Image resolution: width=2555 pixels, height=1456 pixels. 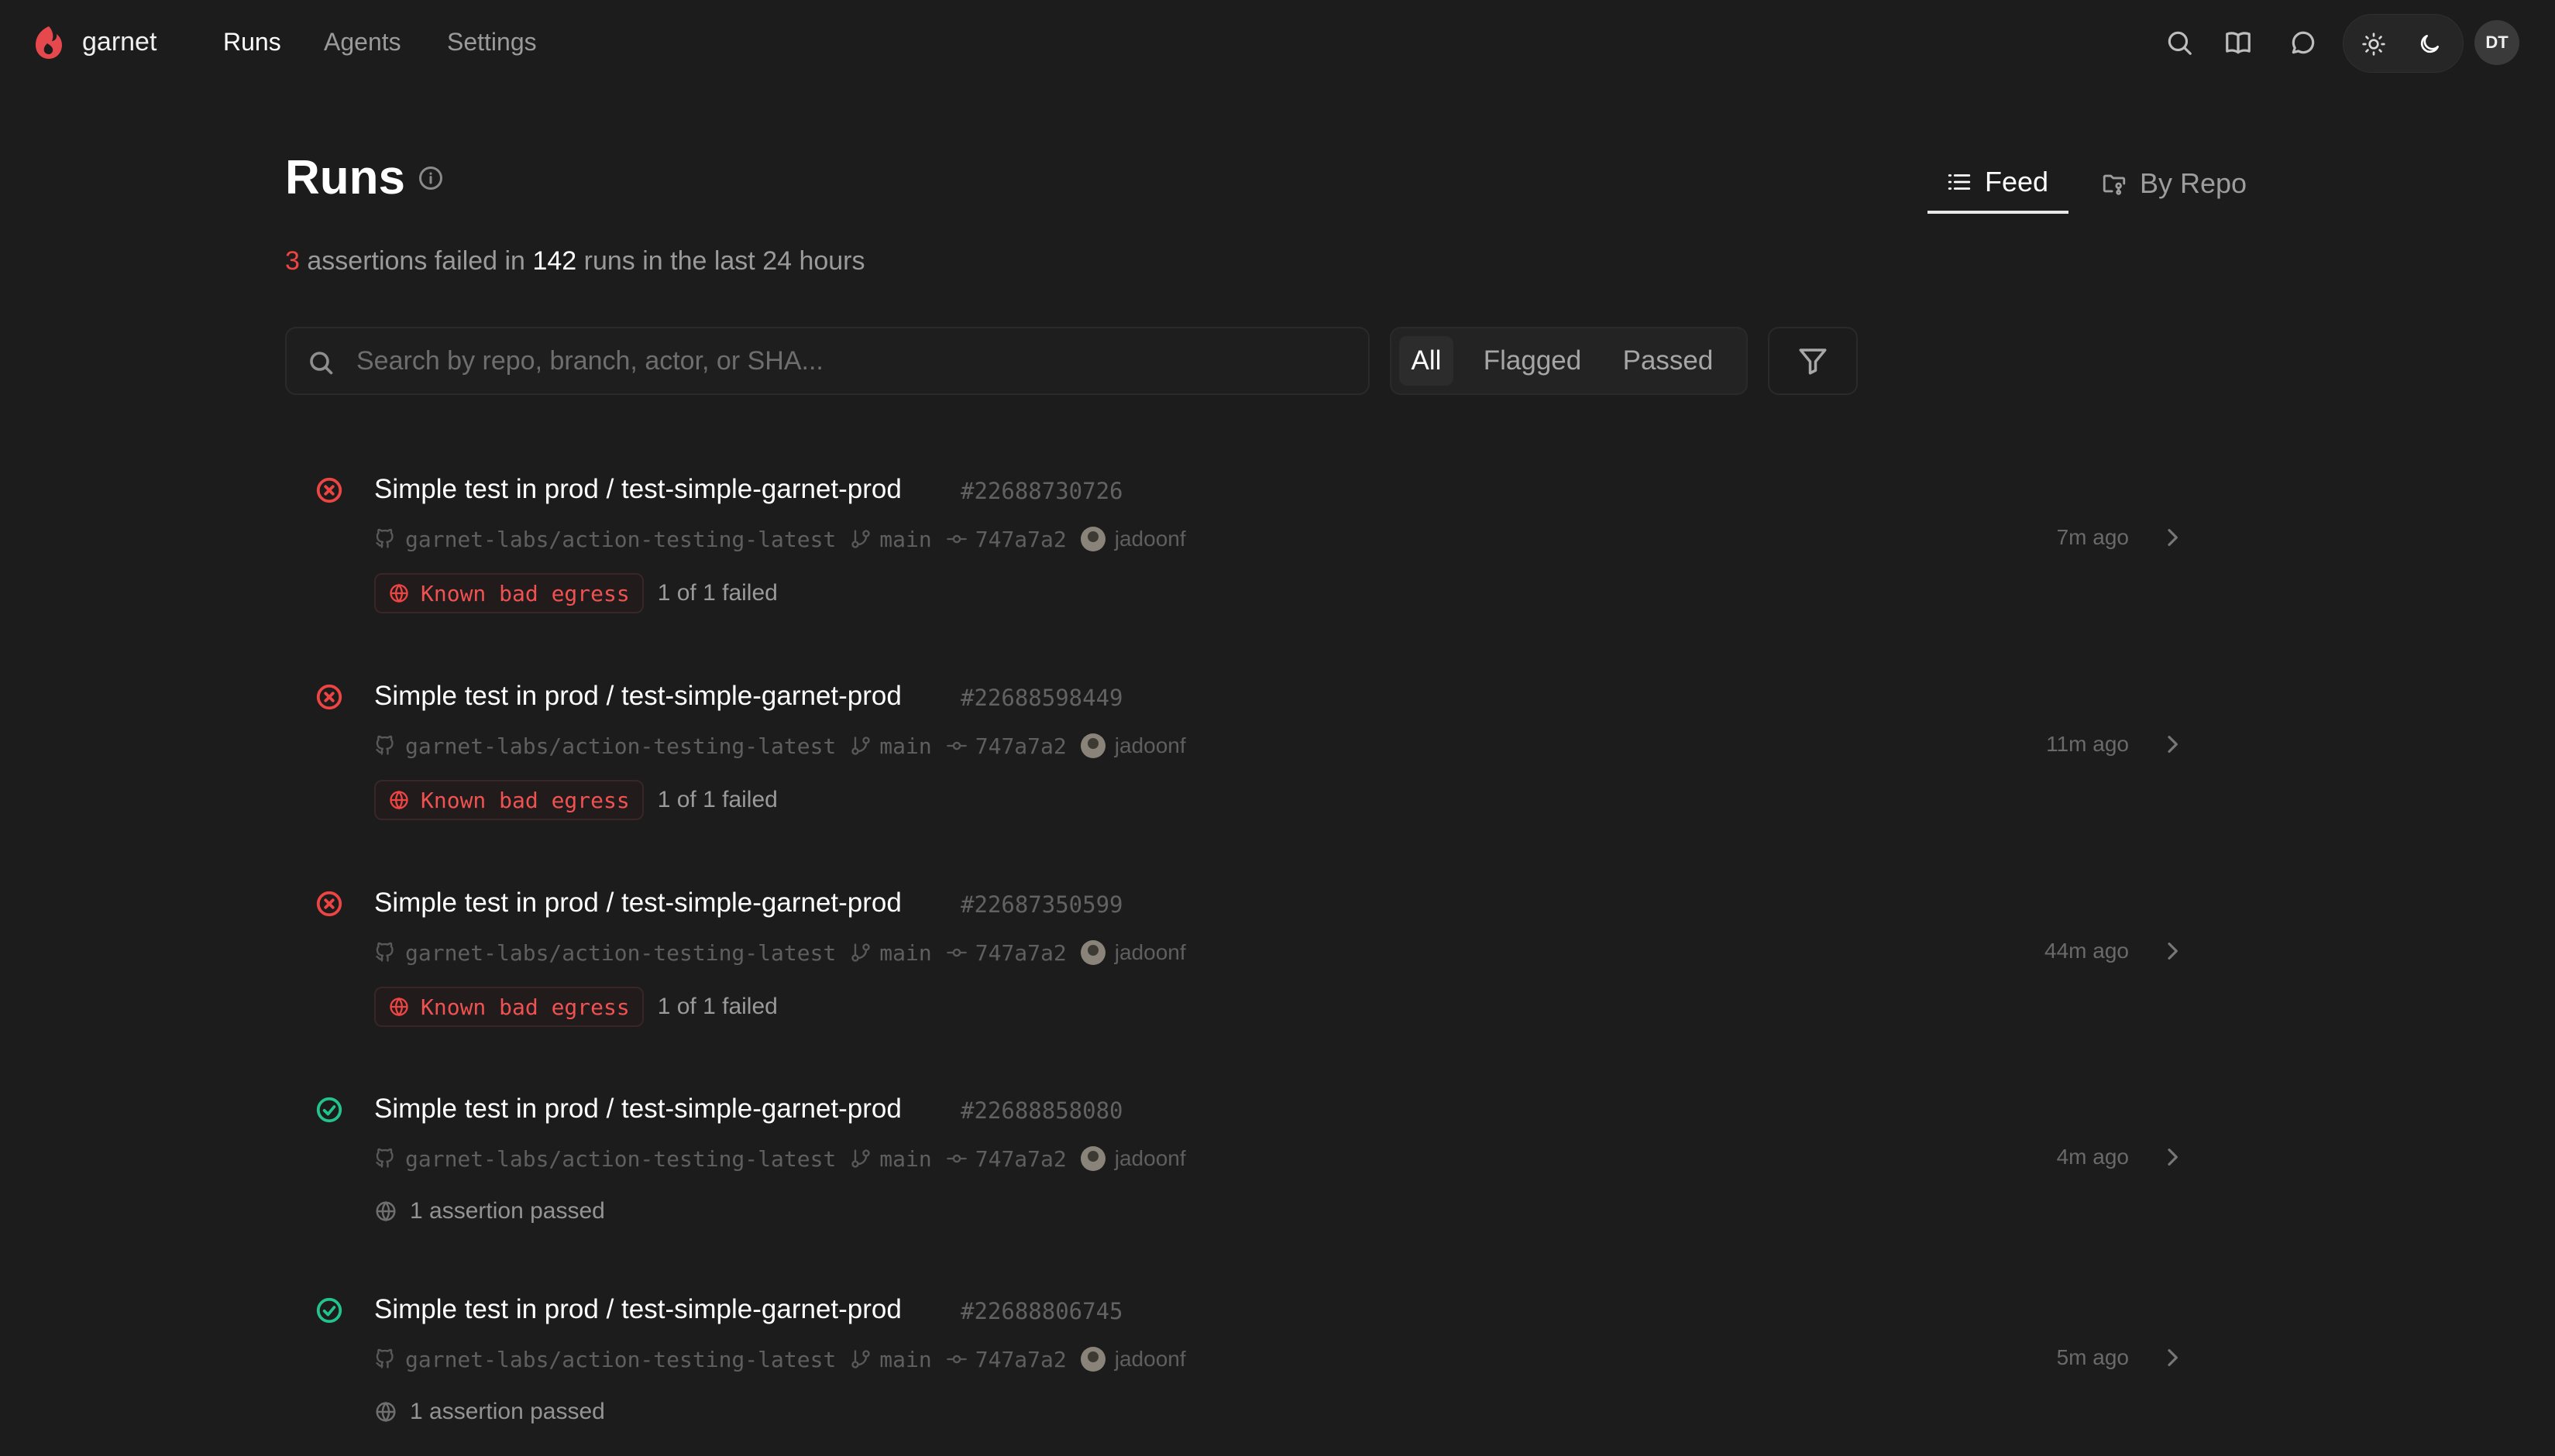 I want to click on search-icon, so click(x=2179, y=42).